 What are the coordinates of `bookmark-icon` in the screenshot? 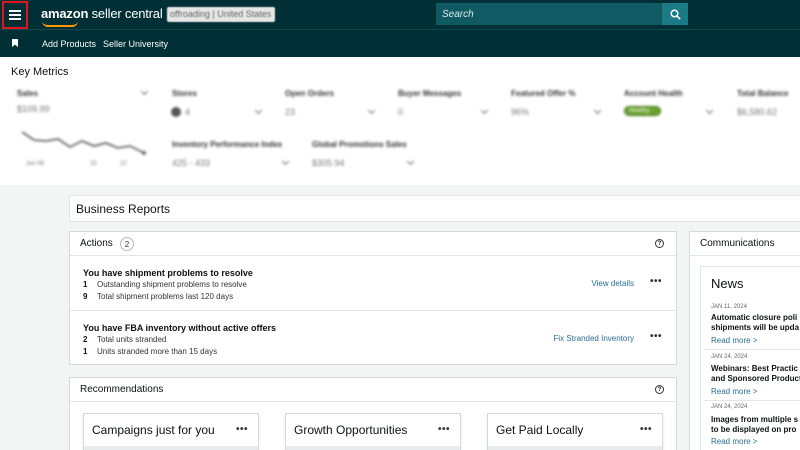 It's located at (15, 43).